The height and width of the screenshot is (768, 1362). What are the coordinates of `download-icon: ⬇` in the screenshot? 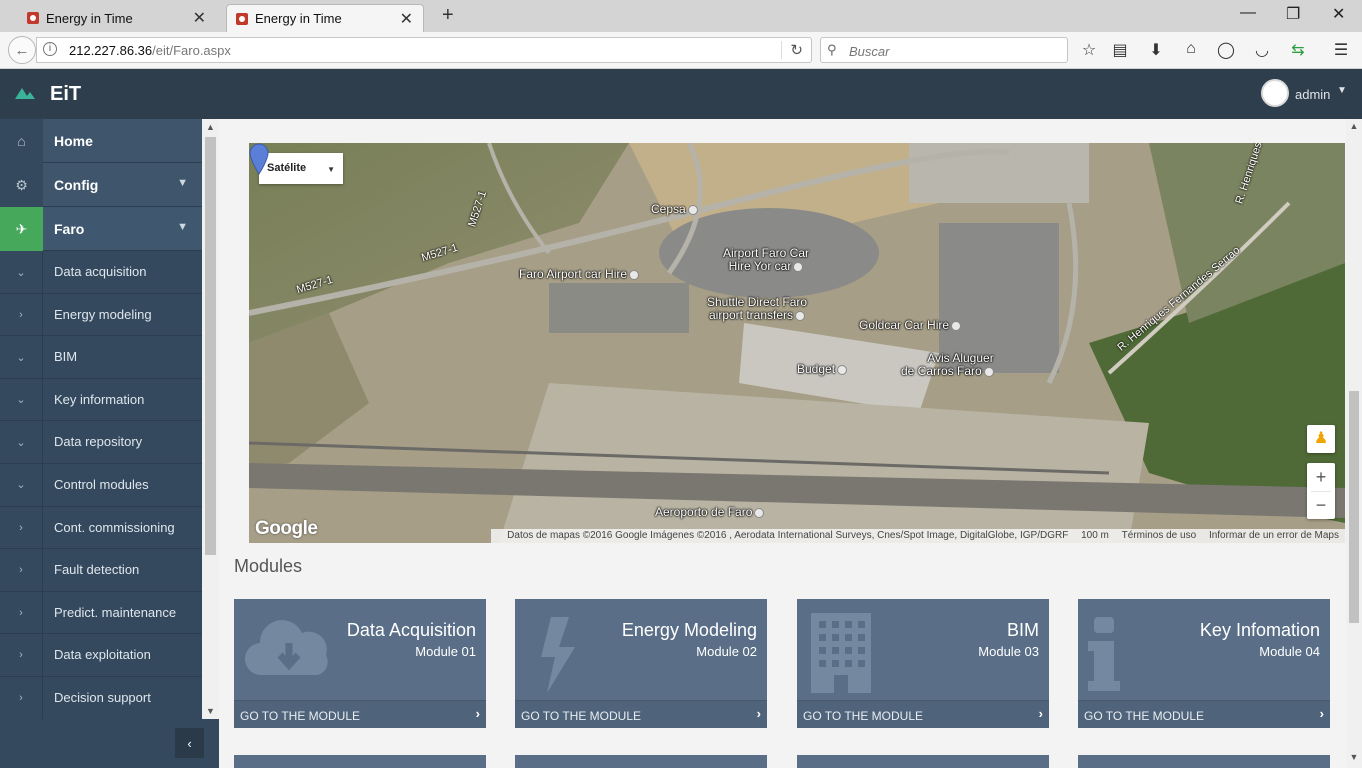 It's located at (1156, 50).